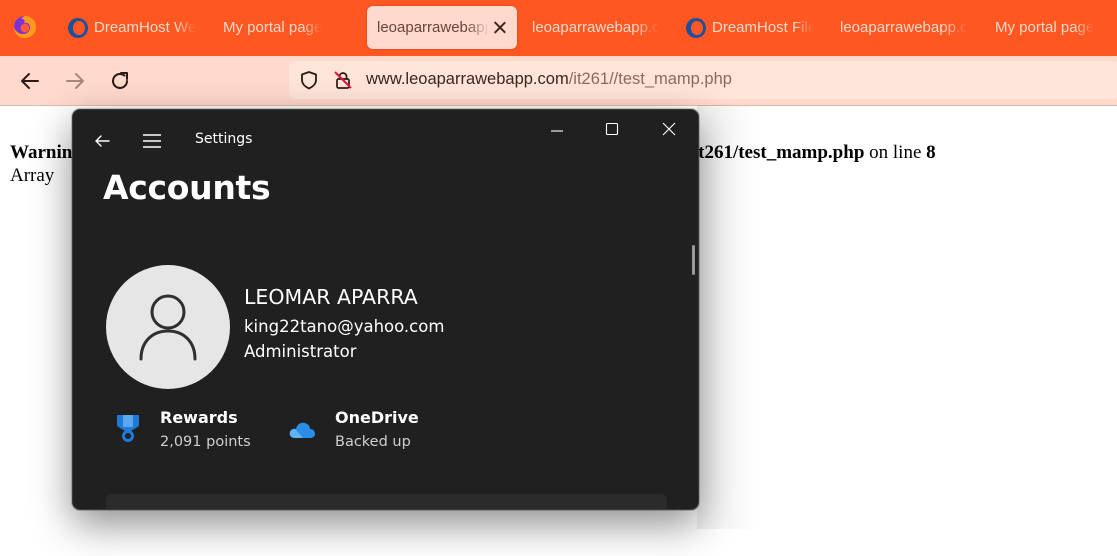 Image resolution: width=1117 pixels, height=556 pixels. I want to click on url-path: /it261//test_mamp.php, so click(650, 79).